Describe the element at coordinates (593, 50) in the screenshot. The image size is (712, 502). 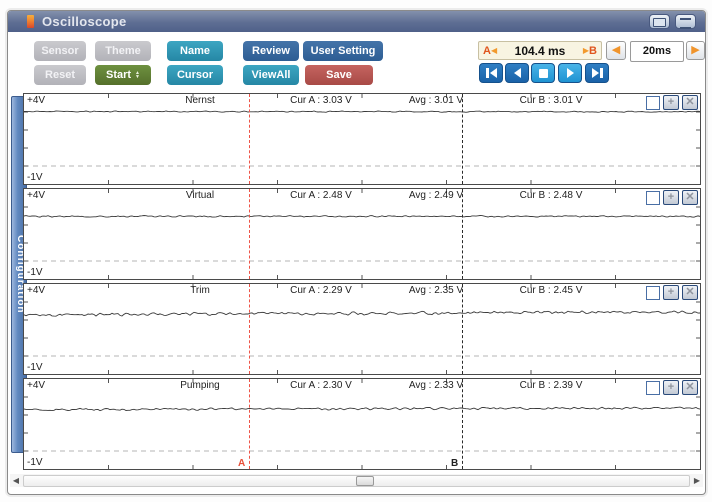
I see `cursor-b-label: B` at that location.